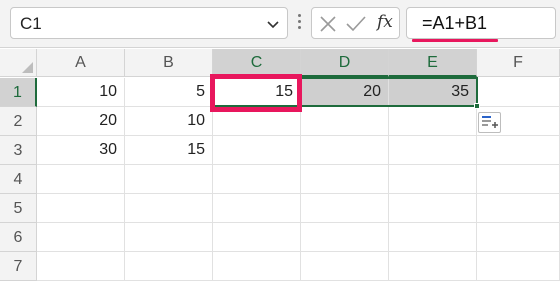  Describe the element at coordinates (169, 237) in the screenshot. I see `cell-b6` at that location.